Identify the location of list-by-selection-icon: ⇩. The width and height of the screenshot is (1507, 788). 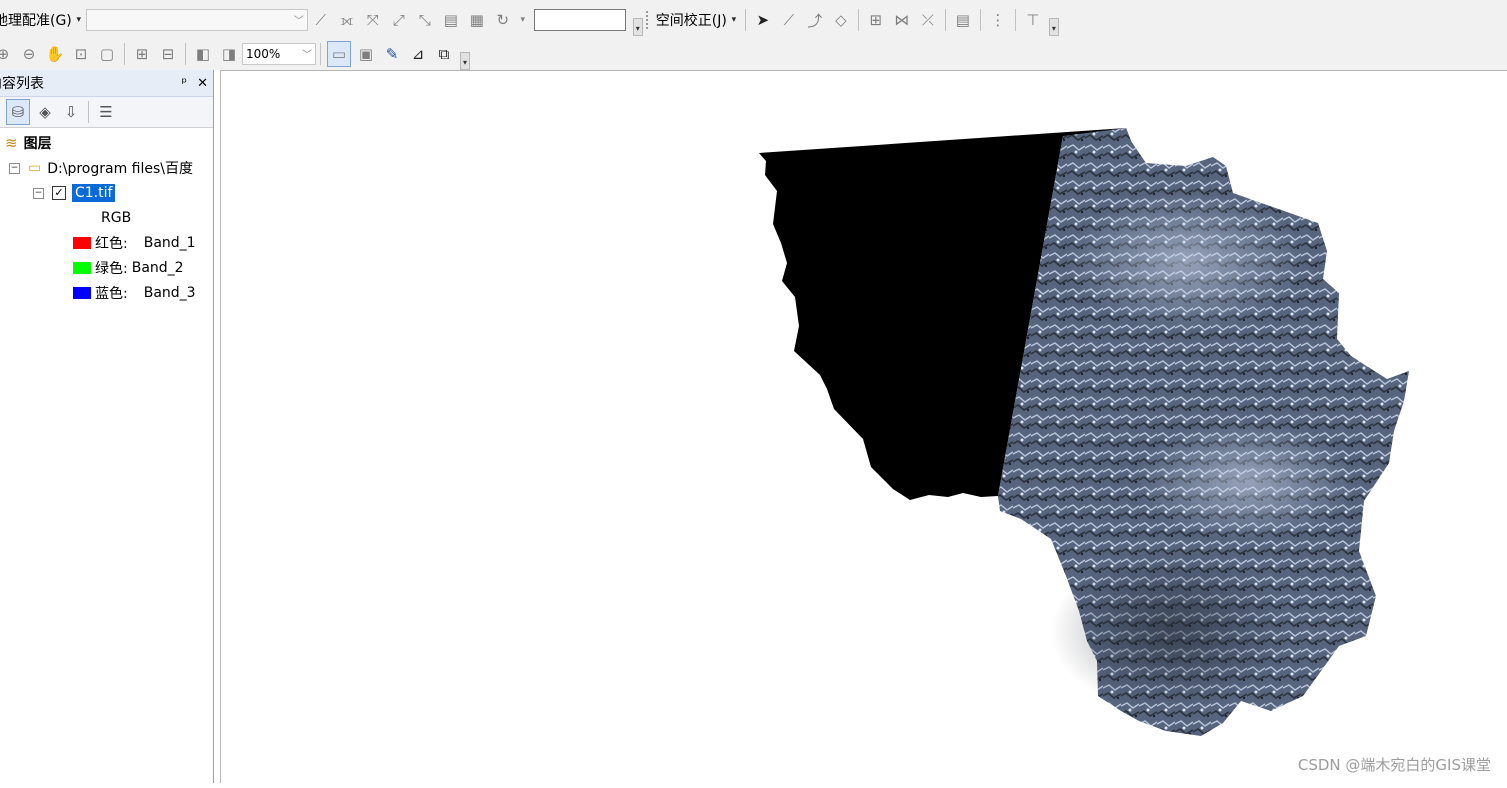
(71, 112).